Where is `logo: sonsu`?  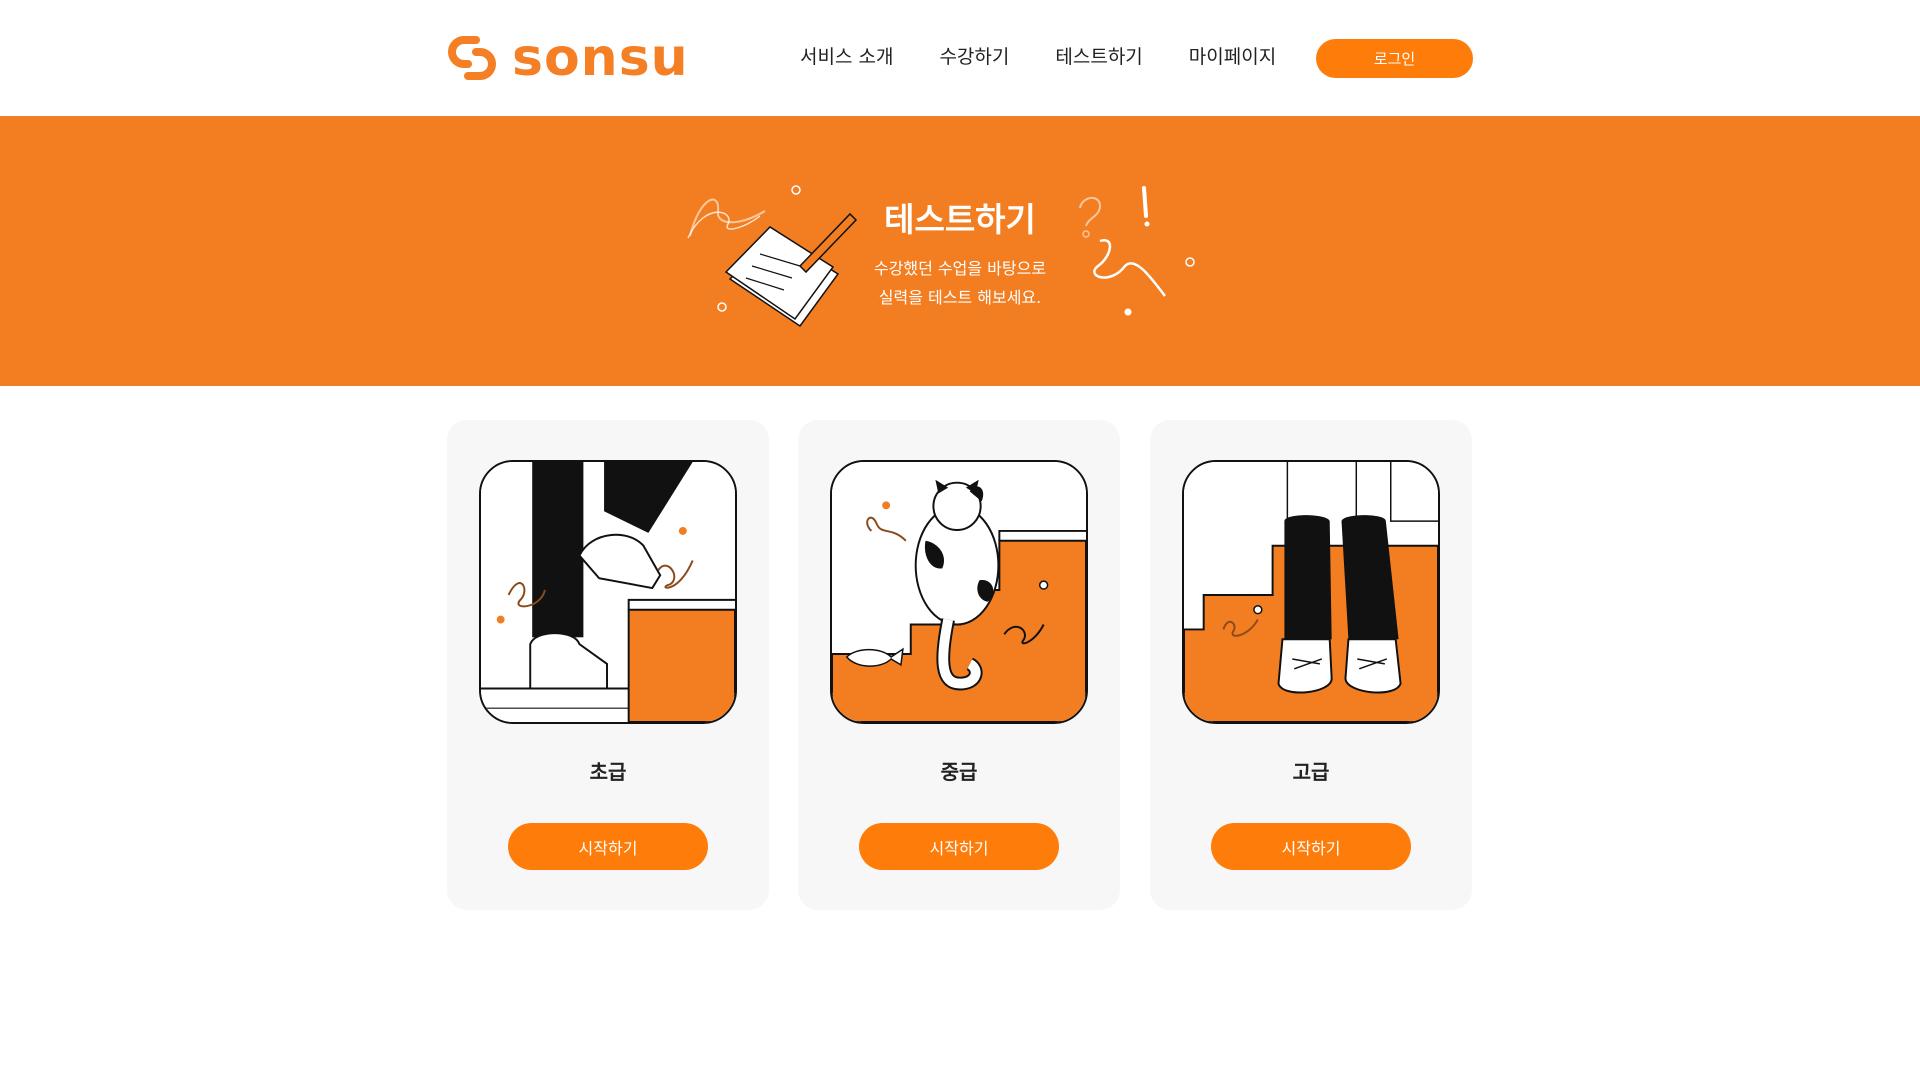
logo: sonsu is located at coordinates (567, 58).